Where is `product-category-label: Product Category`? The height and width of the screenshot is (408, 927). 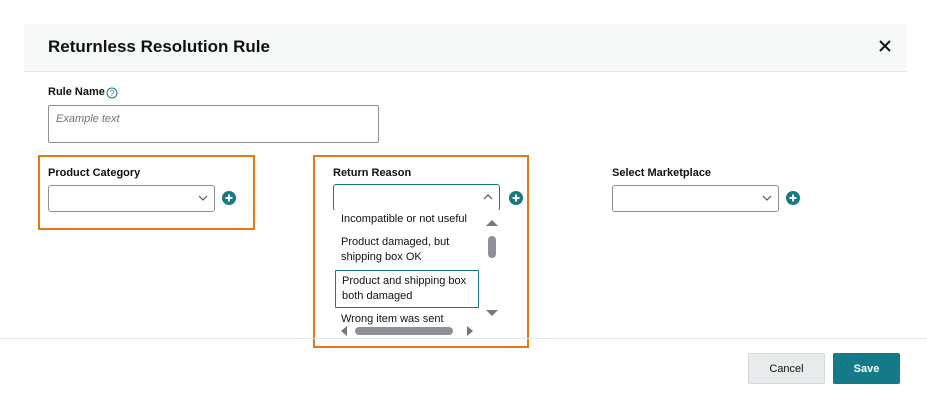 product-category-label: Product Category is located at coordinates (94, 173).